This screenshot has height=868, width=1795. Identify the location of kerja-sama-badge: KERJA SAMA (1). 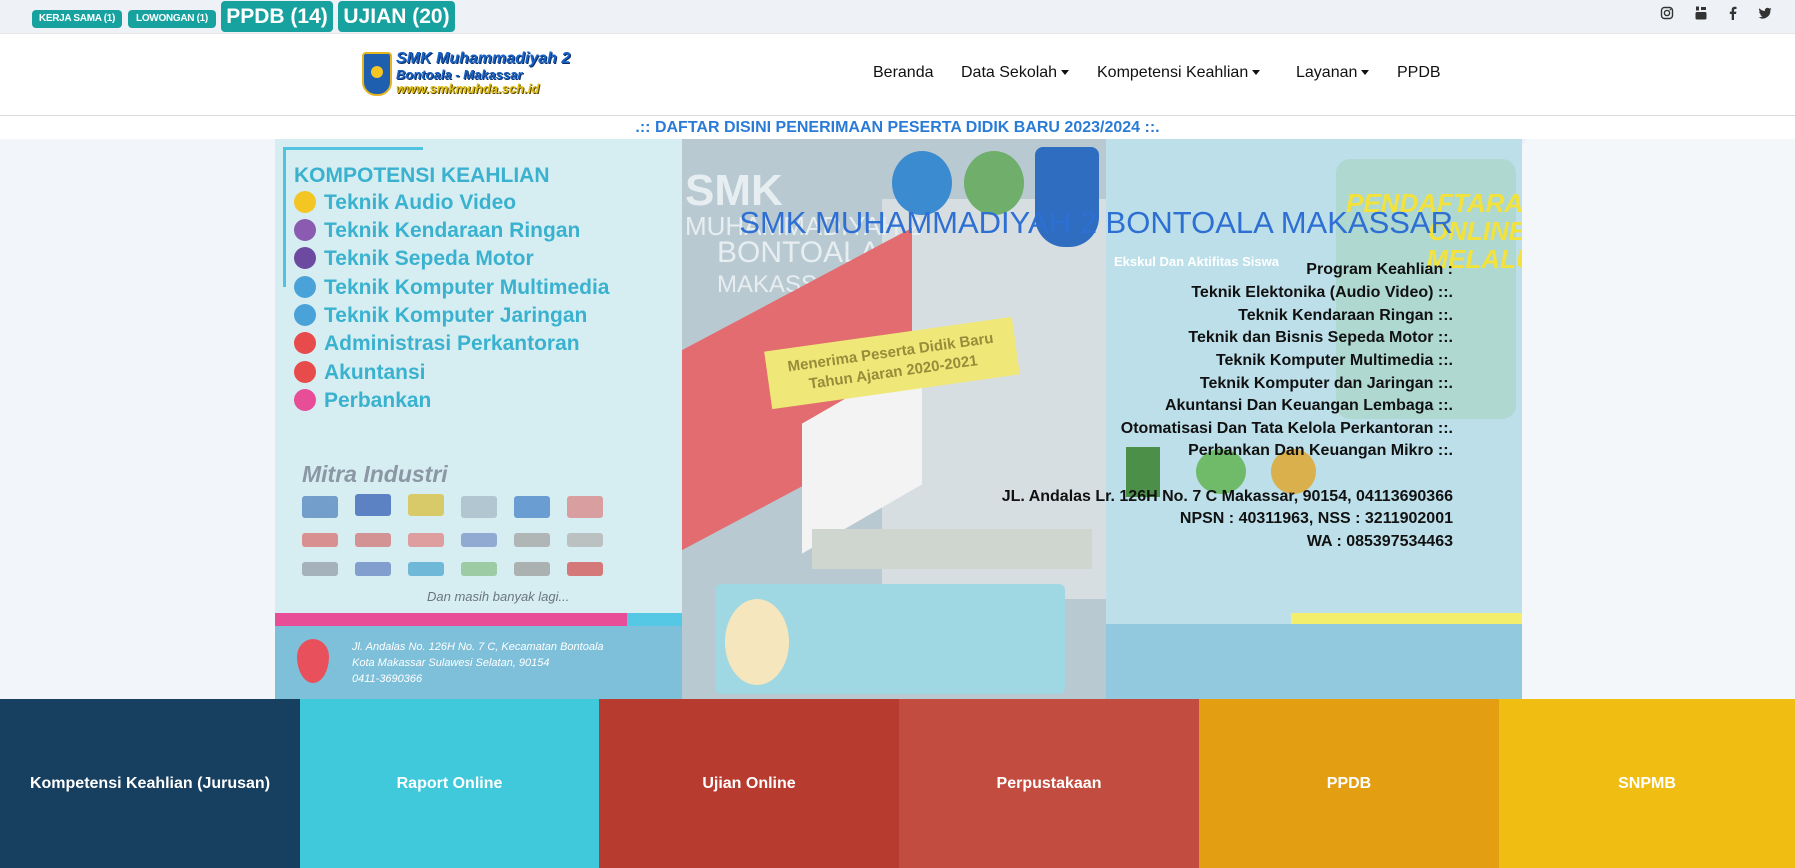
(77, 19).